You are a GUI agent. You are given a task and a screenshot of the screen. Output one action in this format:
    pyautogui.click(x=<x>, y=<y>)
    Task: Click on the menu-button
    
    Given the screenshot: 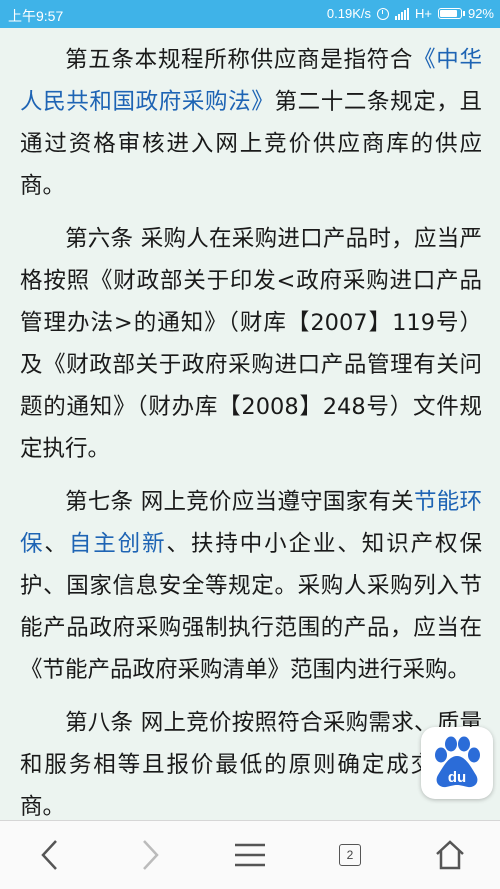 What is the action you would take?
    pyautogui.click(x=250, y=855)
    